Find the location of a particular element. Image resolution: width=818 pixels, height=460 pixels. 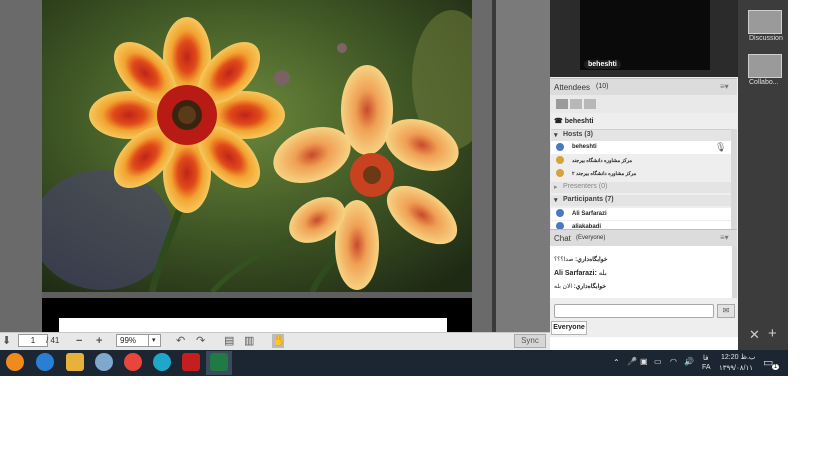

host-name: beheshti is located at coordinates (584, 147).